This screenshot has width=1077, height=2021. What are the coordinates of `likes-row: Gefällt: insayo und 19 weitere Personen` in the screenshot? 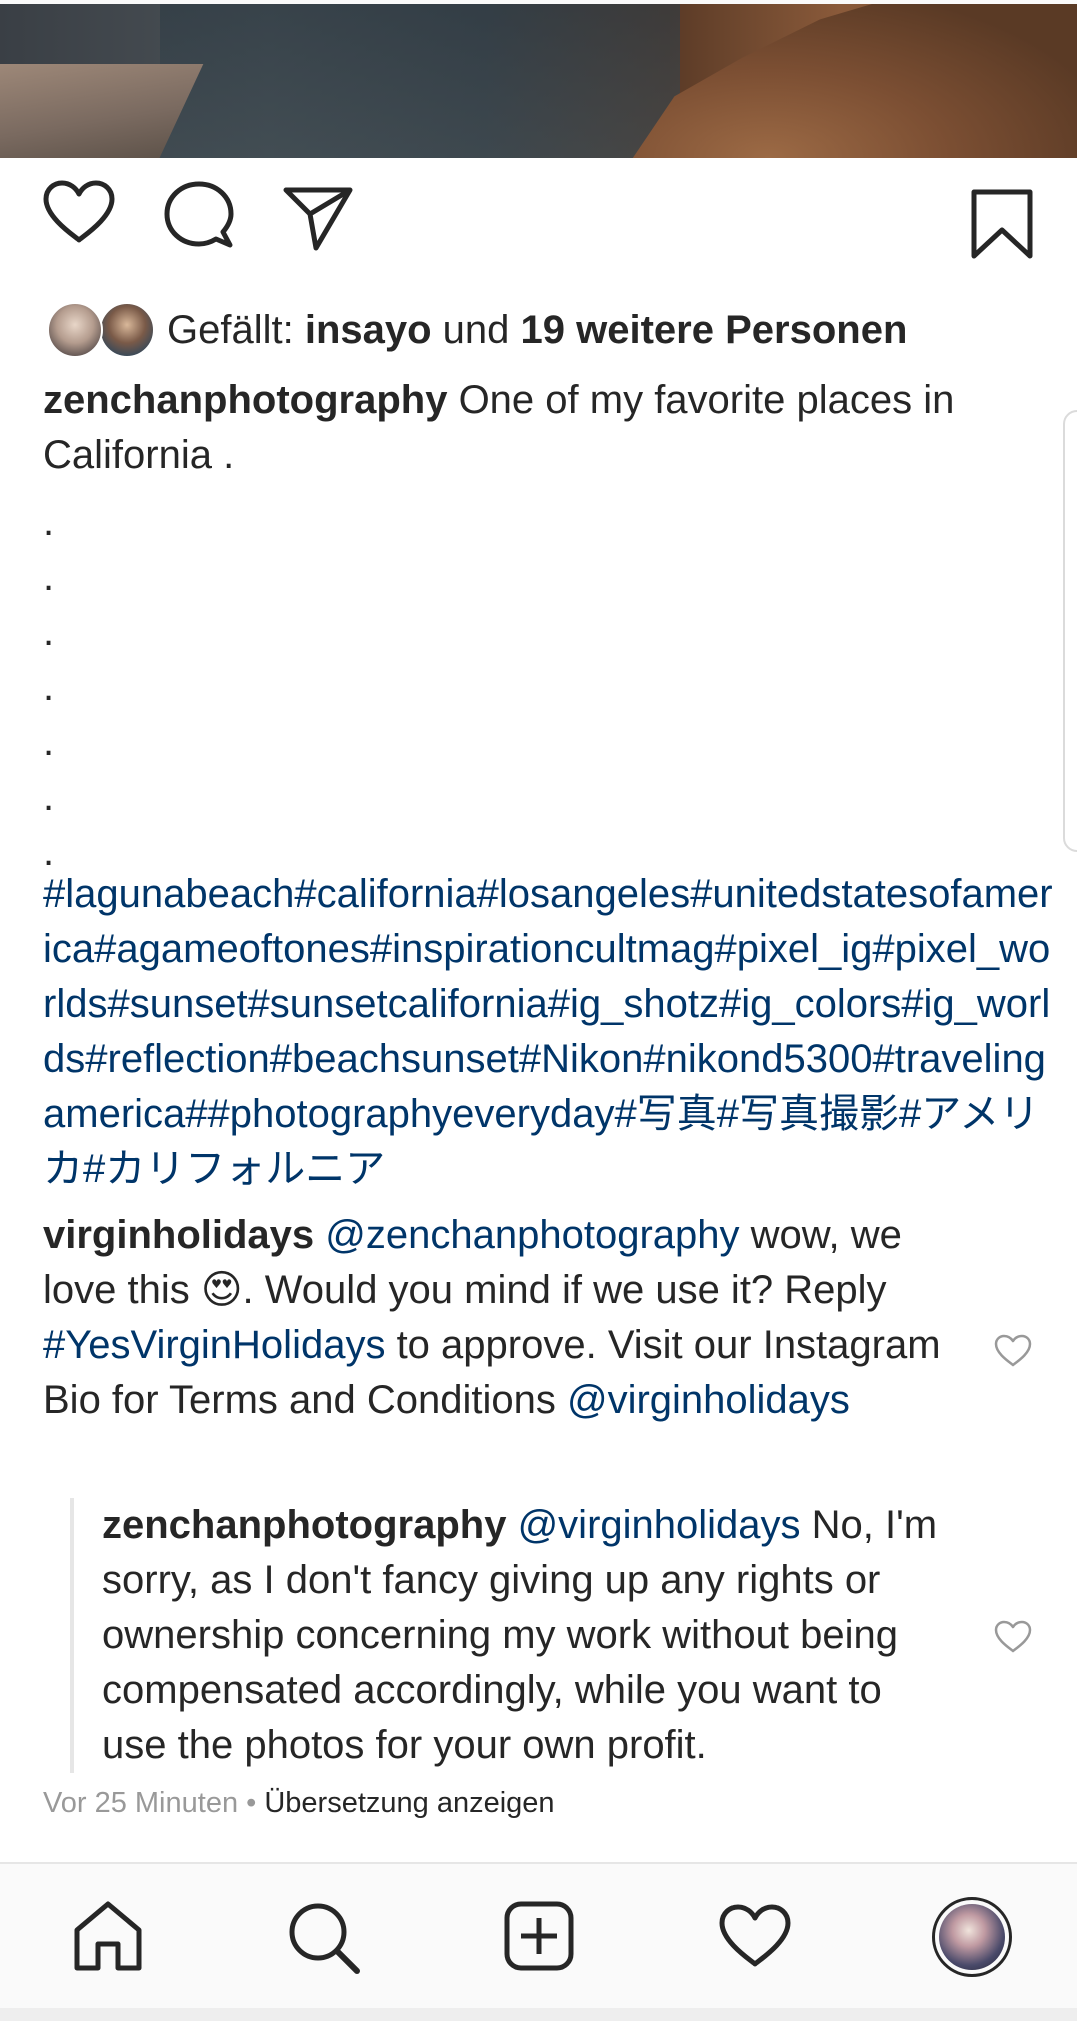 It's located at (475, 330).